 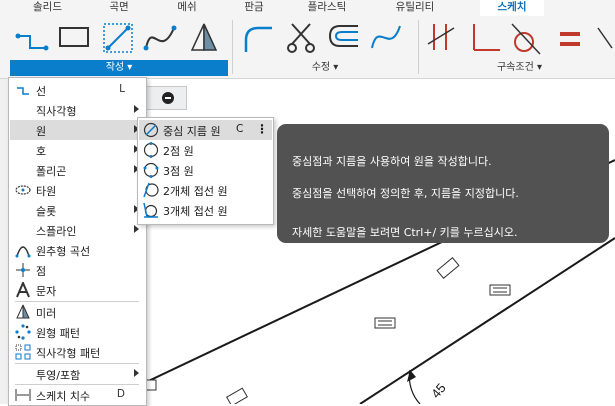 I want to click on menu-item-label: 점, so click(x=41, y=271).